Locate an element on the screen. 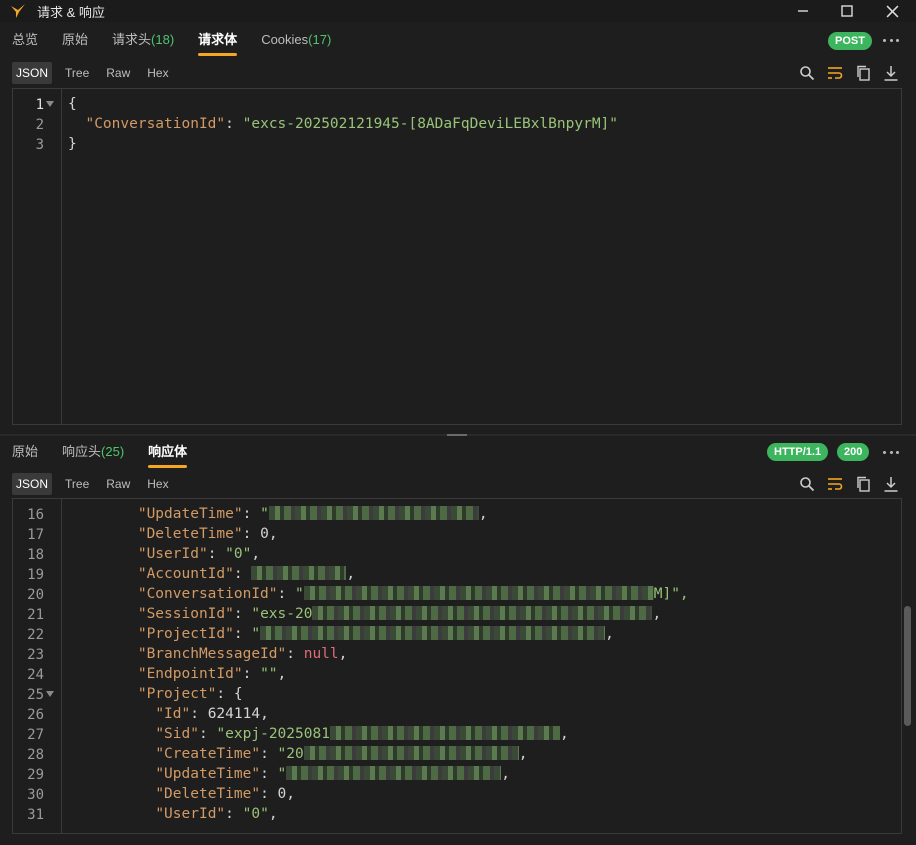 The width and height of the screenshot is (916, 845). response-format-bar: JSON Tree Raw Hex is located at coordinates (458, 484).